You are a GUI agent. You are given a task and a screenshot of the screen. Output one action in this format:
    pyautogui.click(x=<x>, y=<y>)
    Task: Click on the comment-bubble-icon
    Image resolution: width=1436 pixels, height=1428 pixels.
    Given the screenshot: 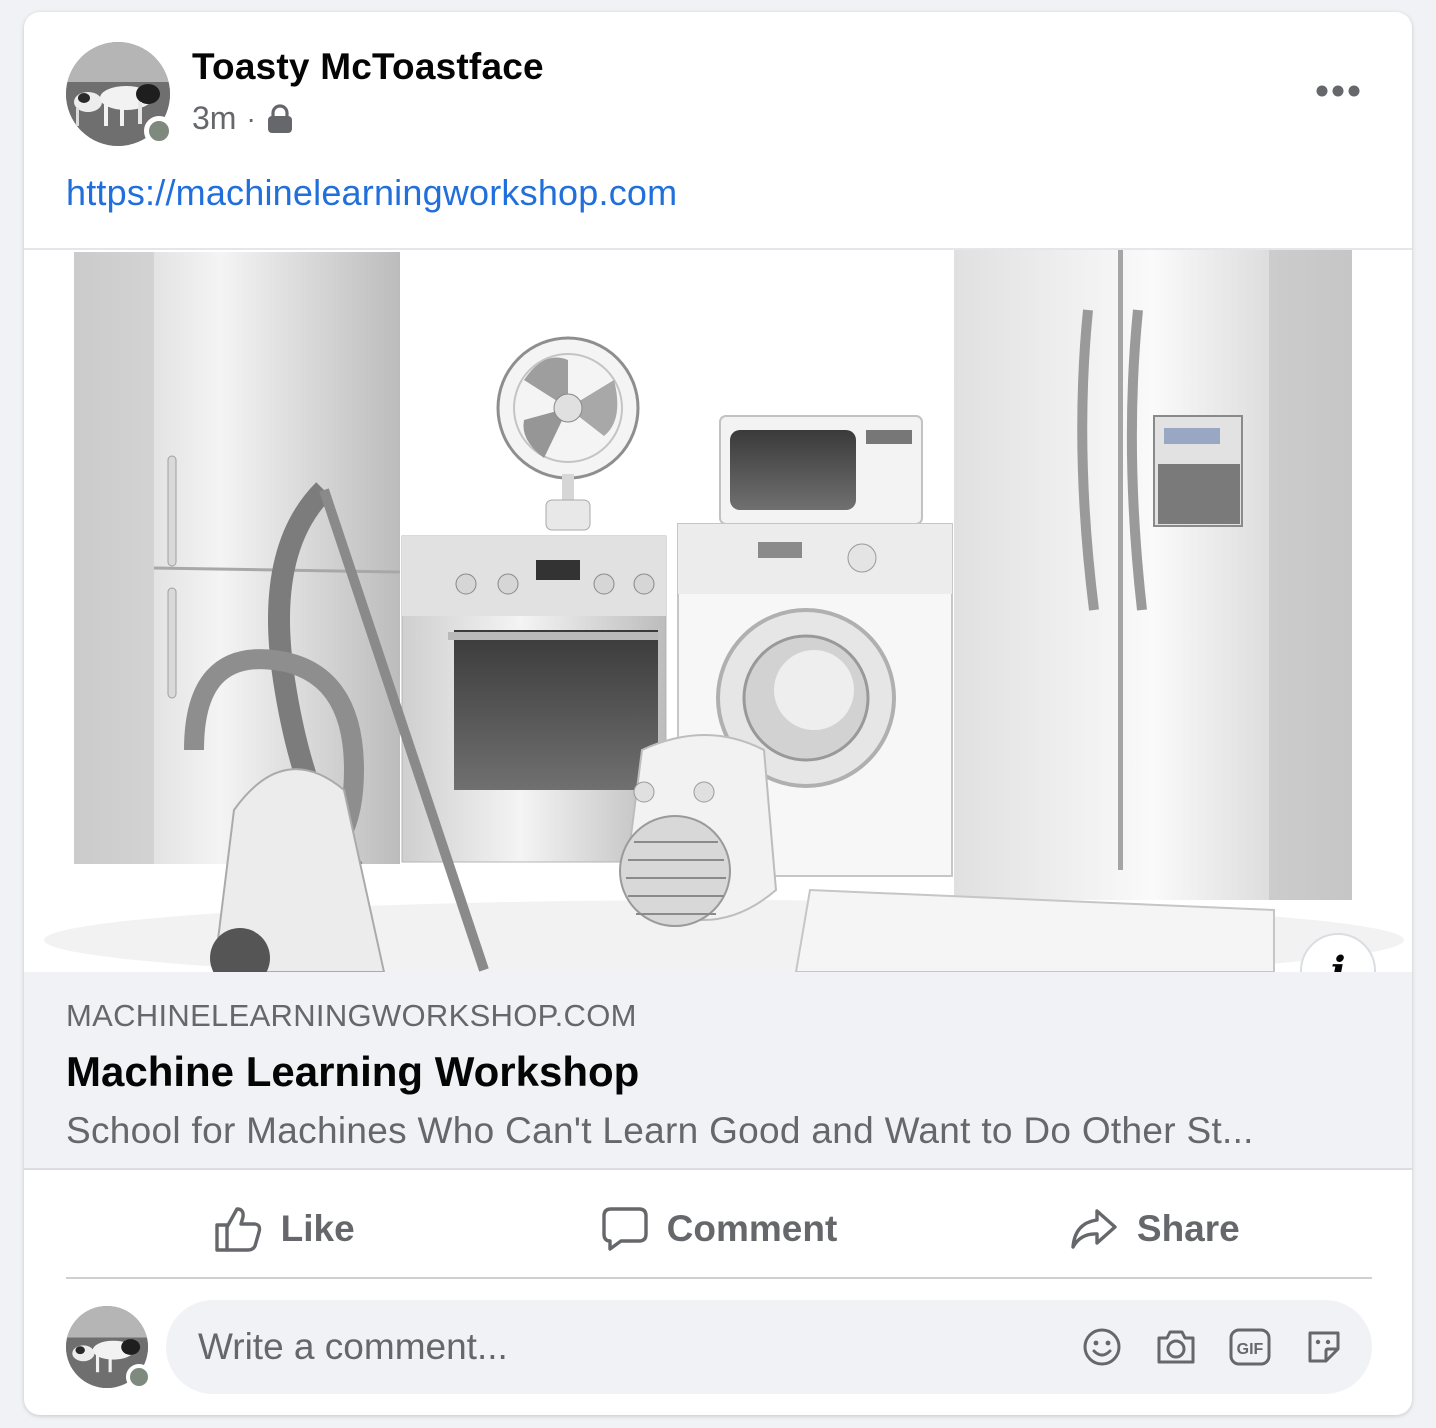 What is the action you would take?
    pyautogui.click(x=624, y=1229)
    